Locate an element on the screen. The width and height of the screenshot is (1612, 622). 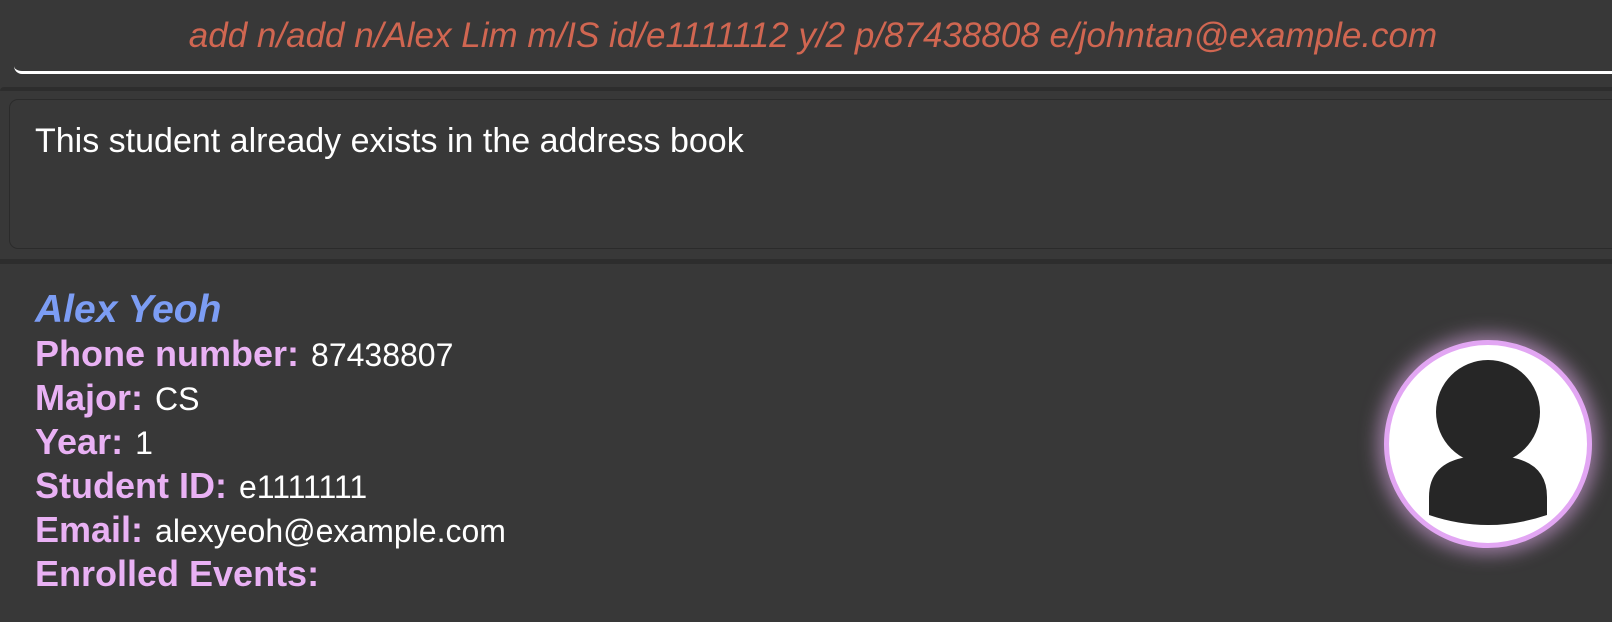
student-id-value: e1111111 is located at coordinates (303, 487).